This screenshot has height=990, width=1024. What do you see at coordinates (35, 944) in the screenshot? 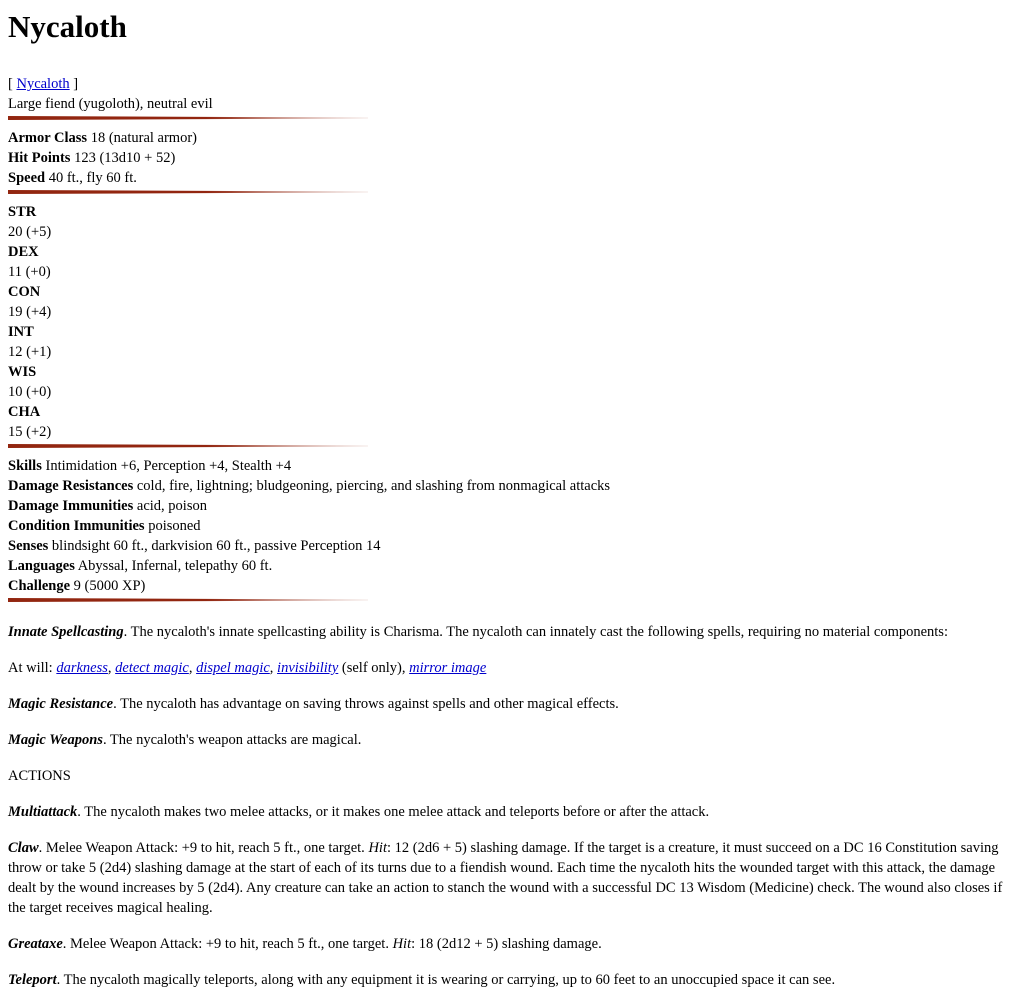
I see `action-name: Greataxe` at bounding box center [35, 944].